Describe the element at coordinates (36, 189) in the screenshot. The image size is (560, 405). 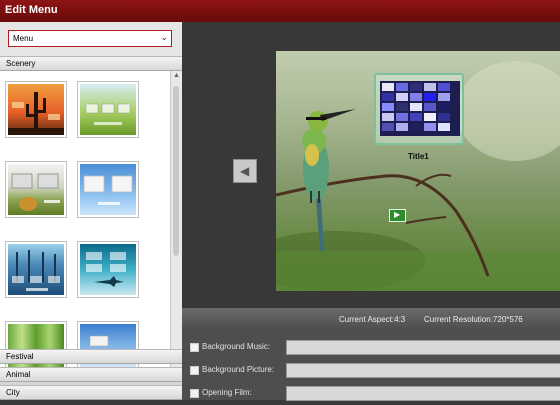
I see `template-thumb-hay-bale` at that location.